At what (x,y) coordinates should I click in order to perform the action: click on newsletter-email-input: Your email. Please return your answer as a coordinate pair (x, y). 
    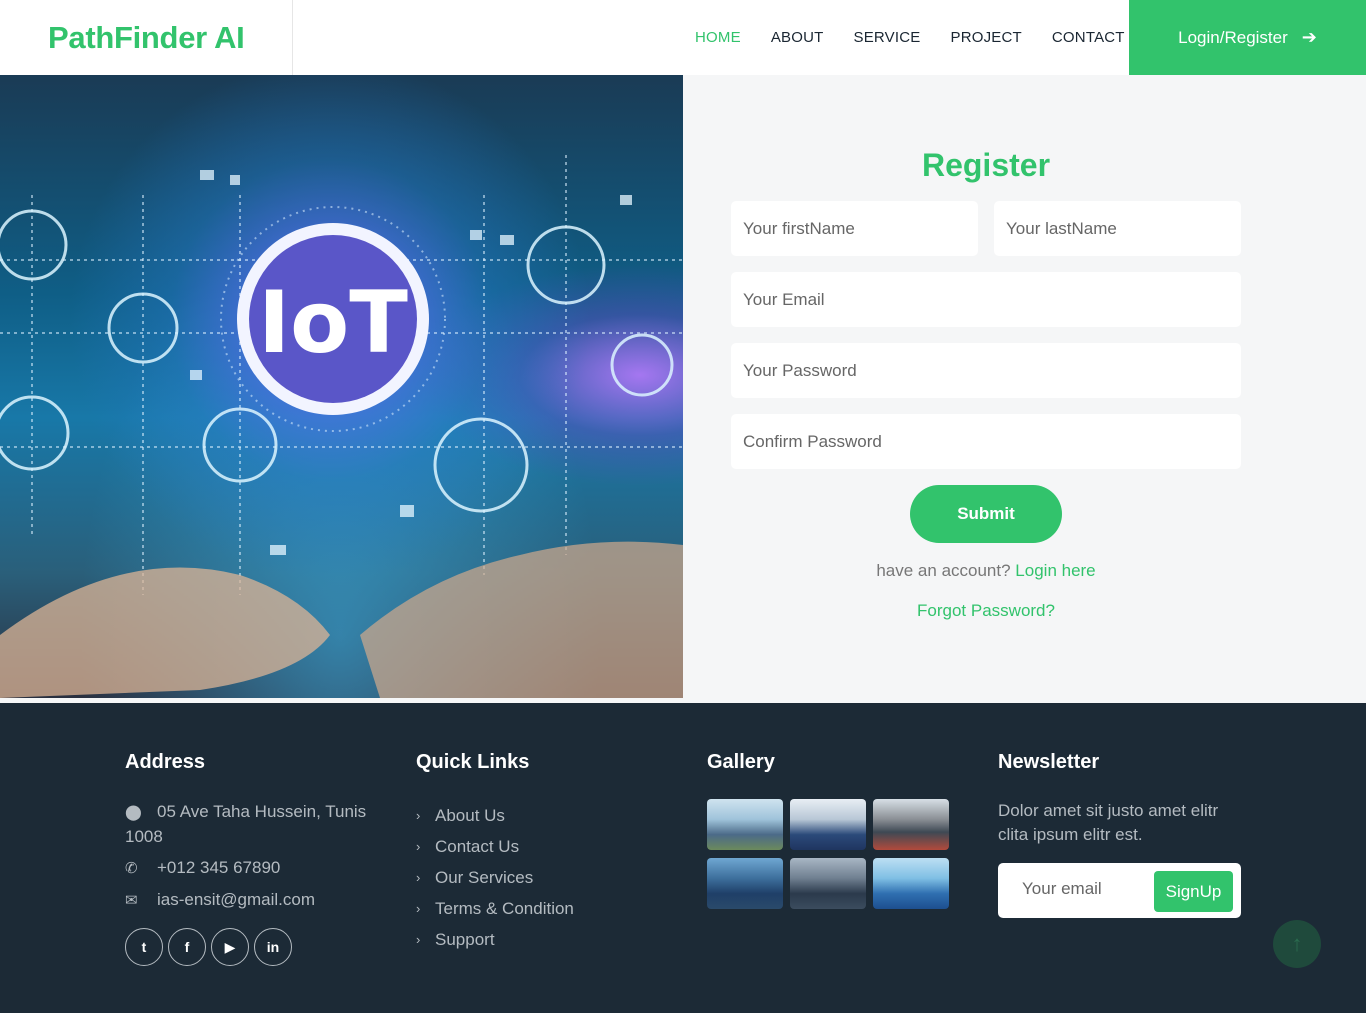
    Looking at the image, I should click on (1062, 889).